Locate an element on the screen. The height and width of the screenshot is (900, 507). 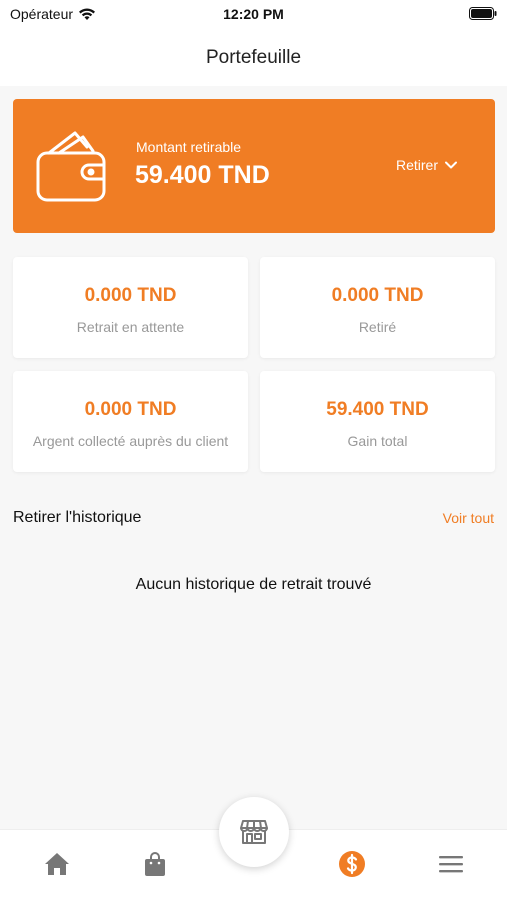
status-time: 12:20 PM is located at coordinates (253, 14).